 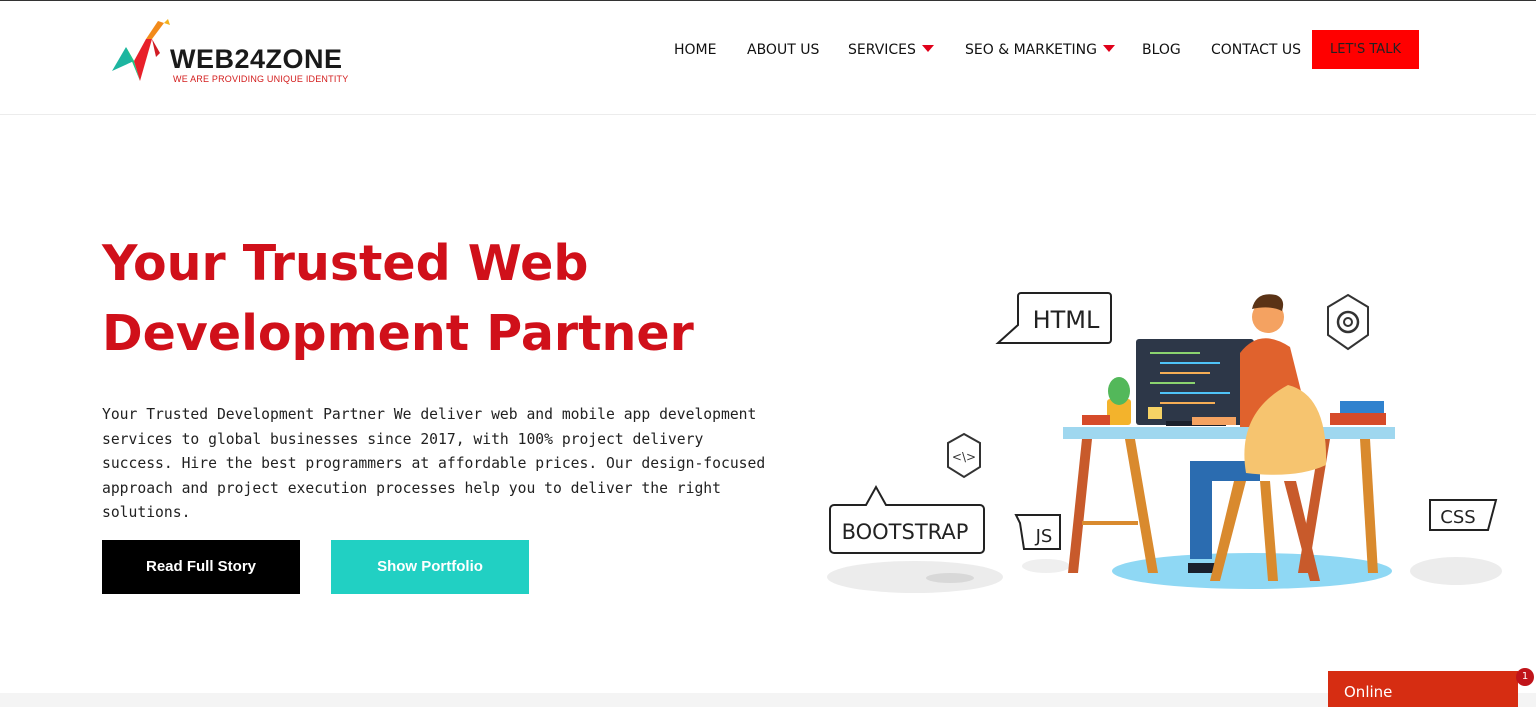 I want to click on nav-item-label: CONTACT US, so click(x=1256, y=50).